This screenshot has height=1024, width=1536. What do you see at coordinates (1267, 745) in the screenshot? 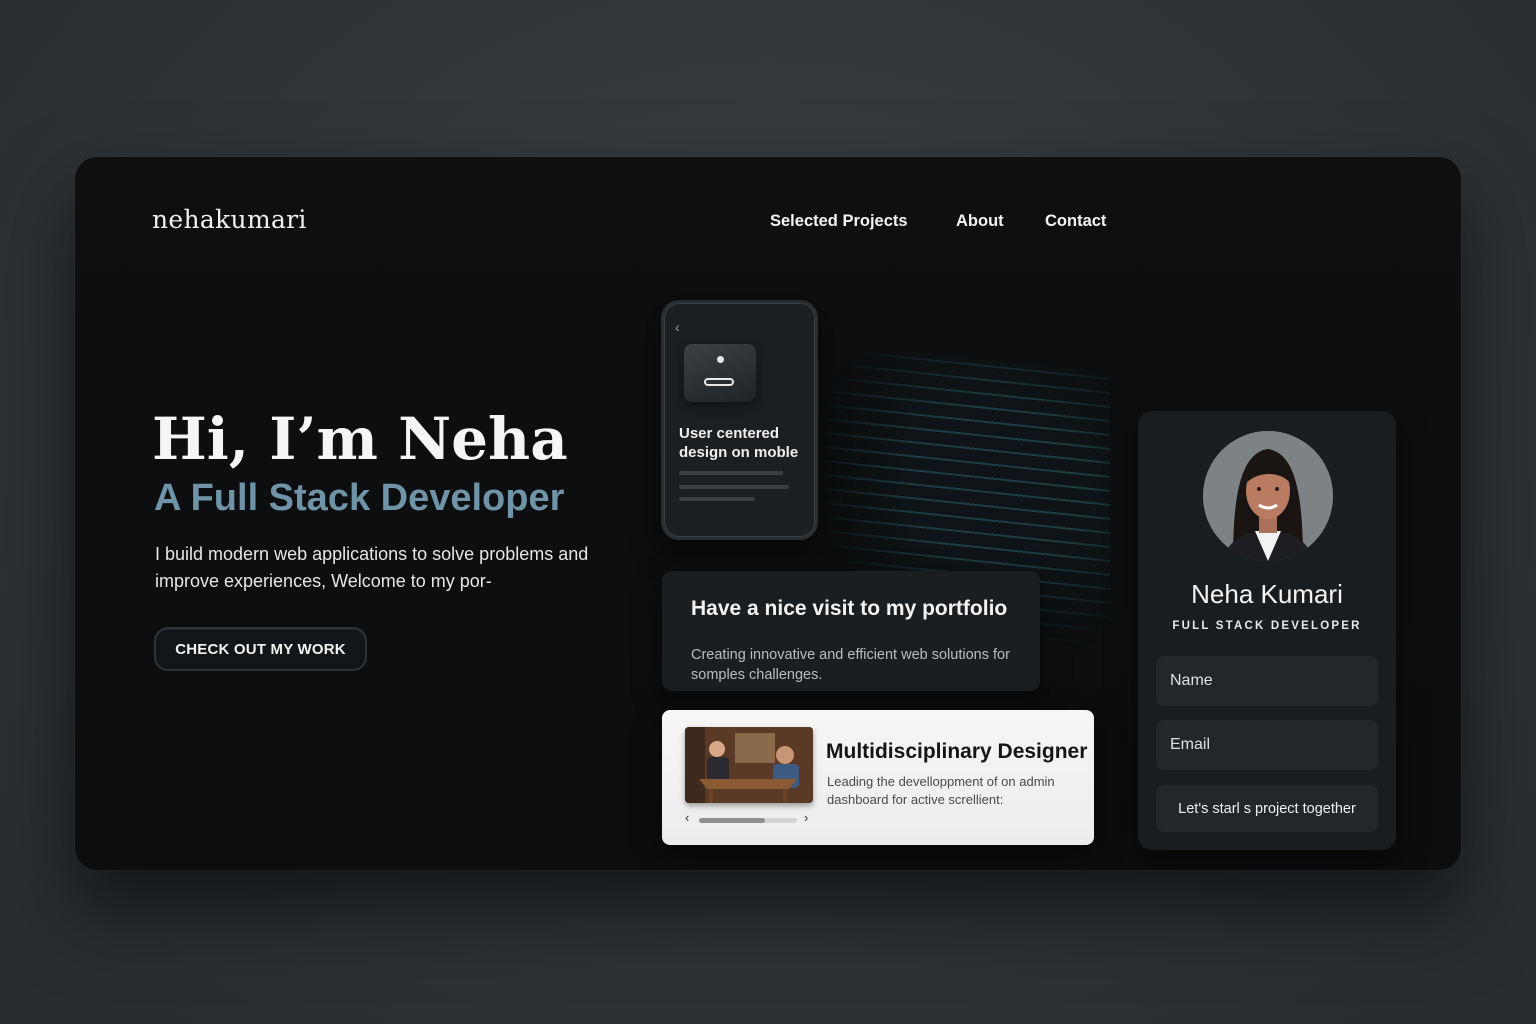
I see `email-field` at bounding box center [1267, 745].